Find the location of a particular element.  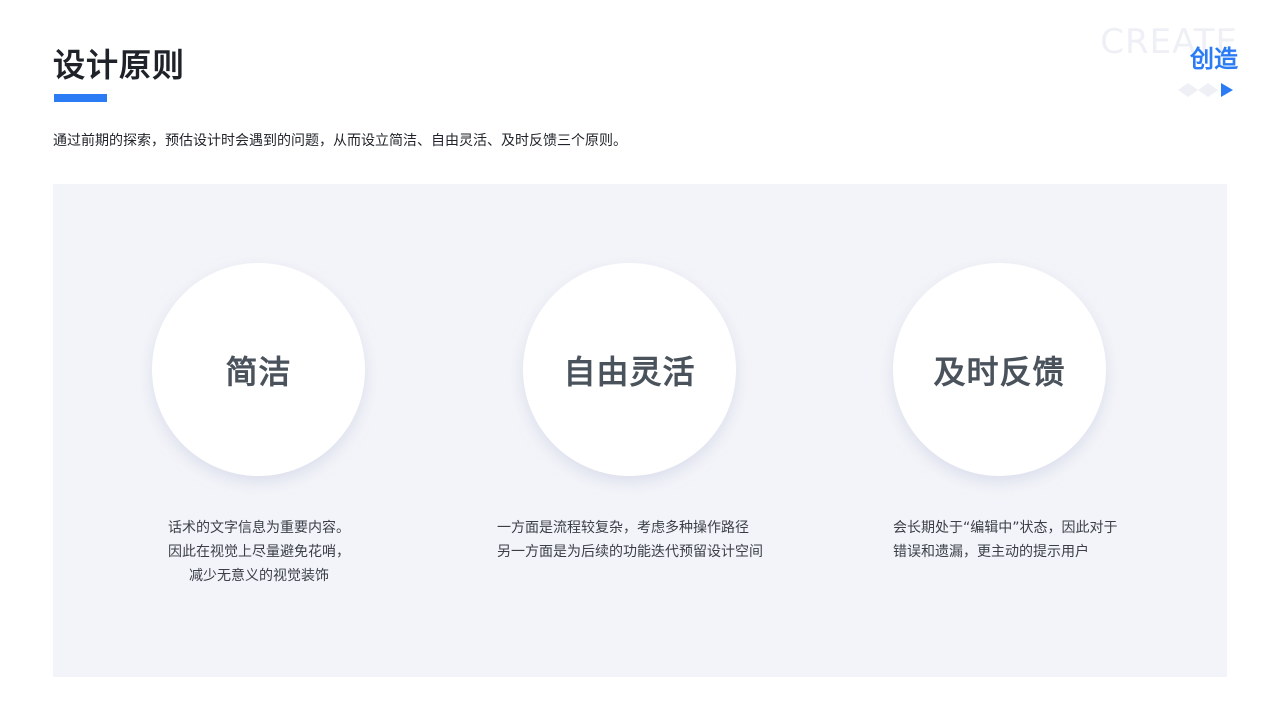

principle-description: 一方面是流程较复杂，考虑多种操作路径 另一方面是为后续的功能迭代预留设计空间 is located at coordinates (630, 540).